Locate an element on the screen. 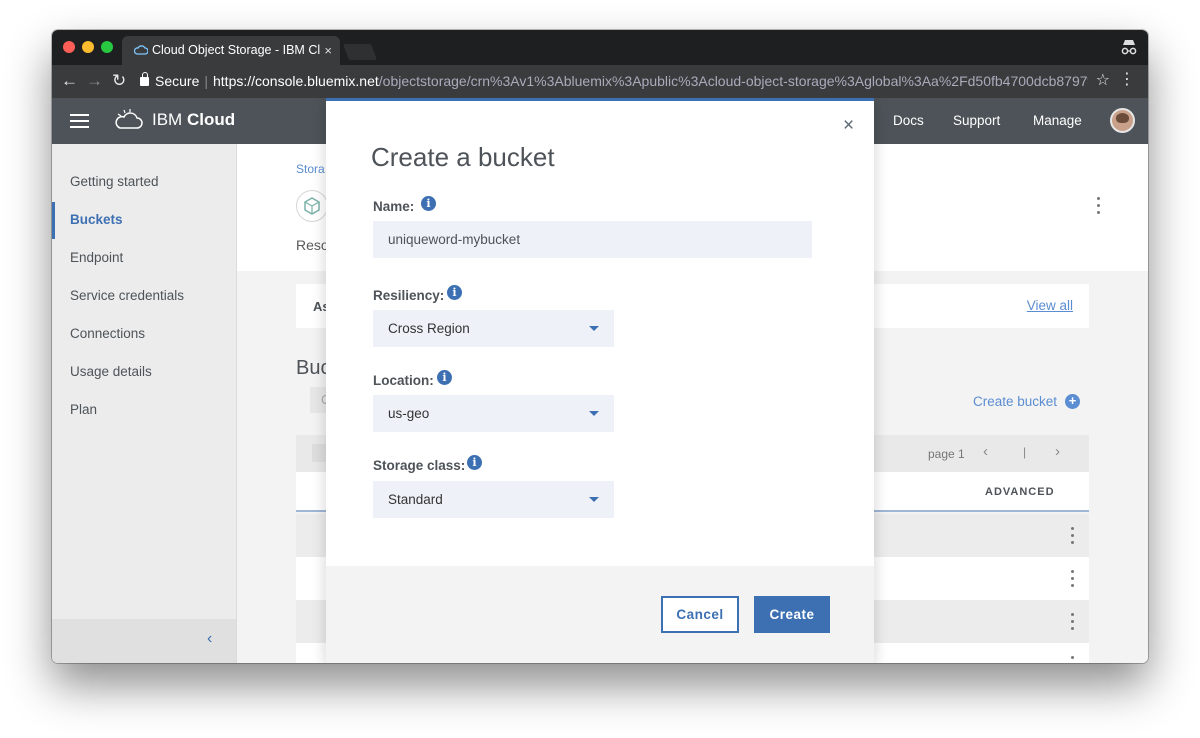  resource-label: Reso is located at coordinates (312, 245).